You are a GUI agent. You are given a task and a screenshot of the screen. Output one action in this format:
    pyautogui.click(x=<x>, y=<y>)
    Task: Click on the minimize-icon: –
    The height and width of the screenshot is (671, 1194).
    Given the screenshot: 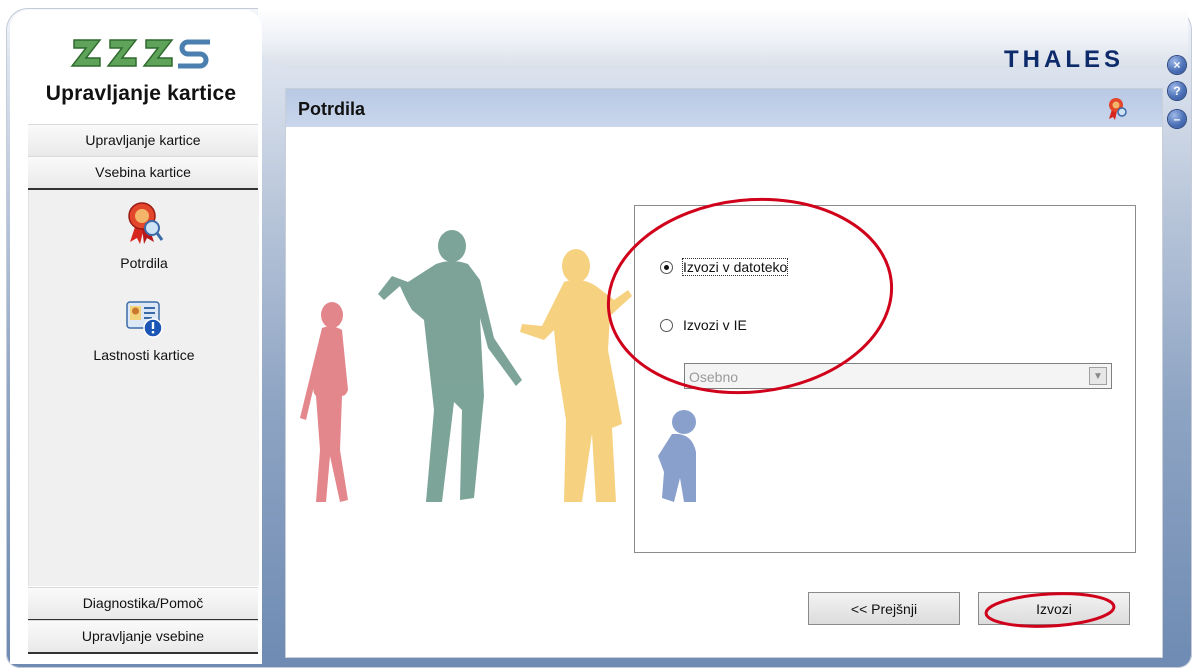 What is the action you would take?
    pyautogui.click(x=1177, y=119)
    